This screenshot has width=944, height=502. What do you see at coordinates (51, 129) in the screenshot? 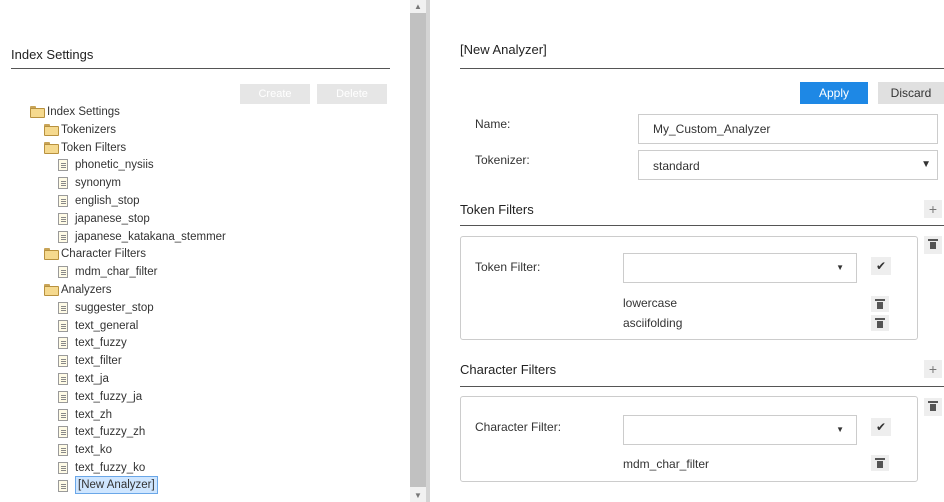
I see `folder-icon` at bounding box center [51, 129].